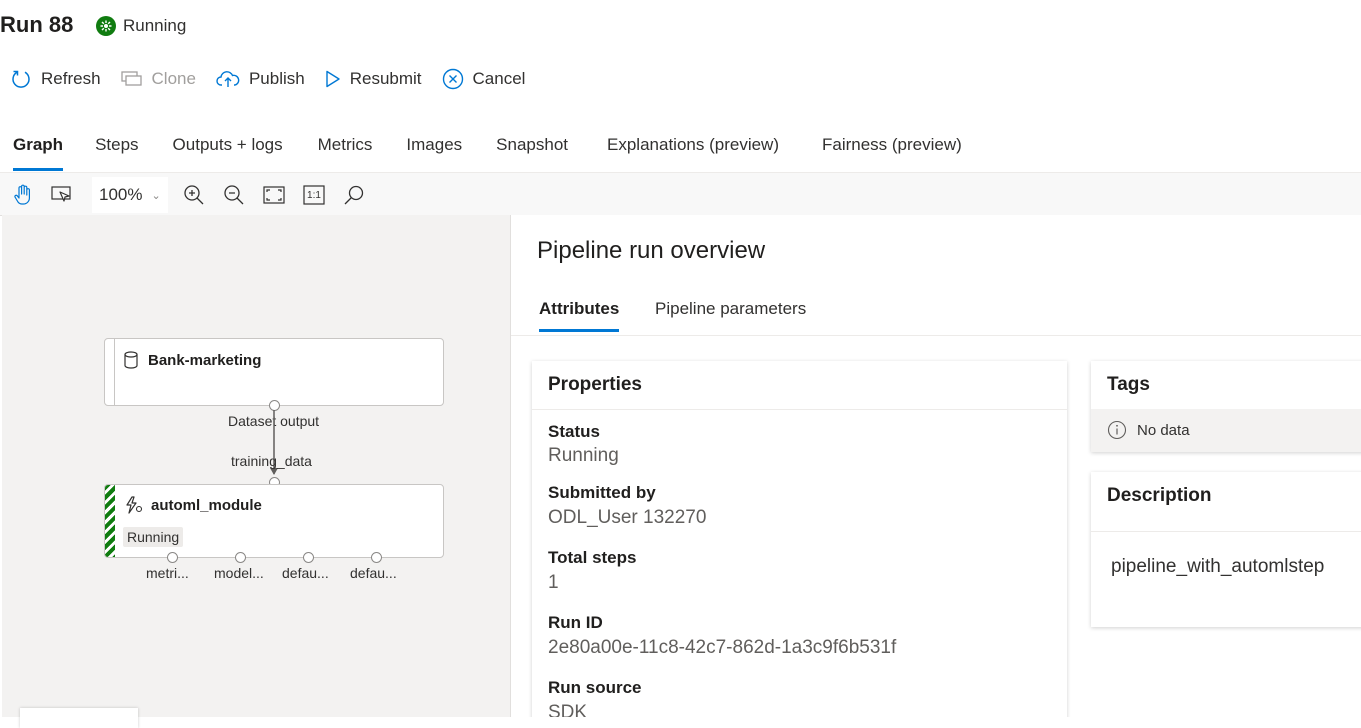 The image size is (1361, 728). Describe the element at coordinates (106, 26) in the screenshot. I see `running-status-icon` at that location.